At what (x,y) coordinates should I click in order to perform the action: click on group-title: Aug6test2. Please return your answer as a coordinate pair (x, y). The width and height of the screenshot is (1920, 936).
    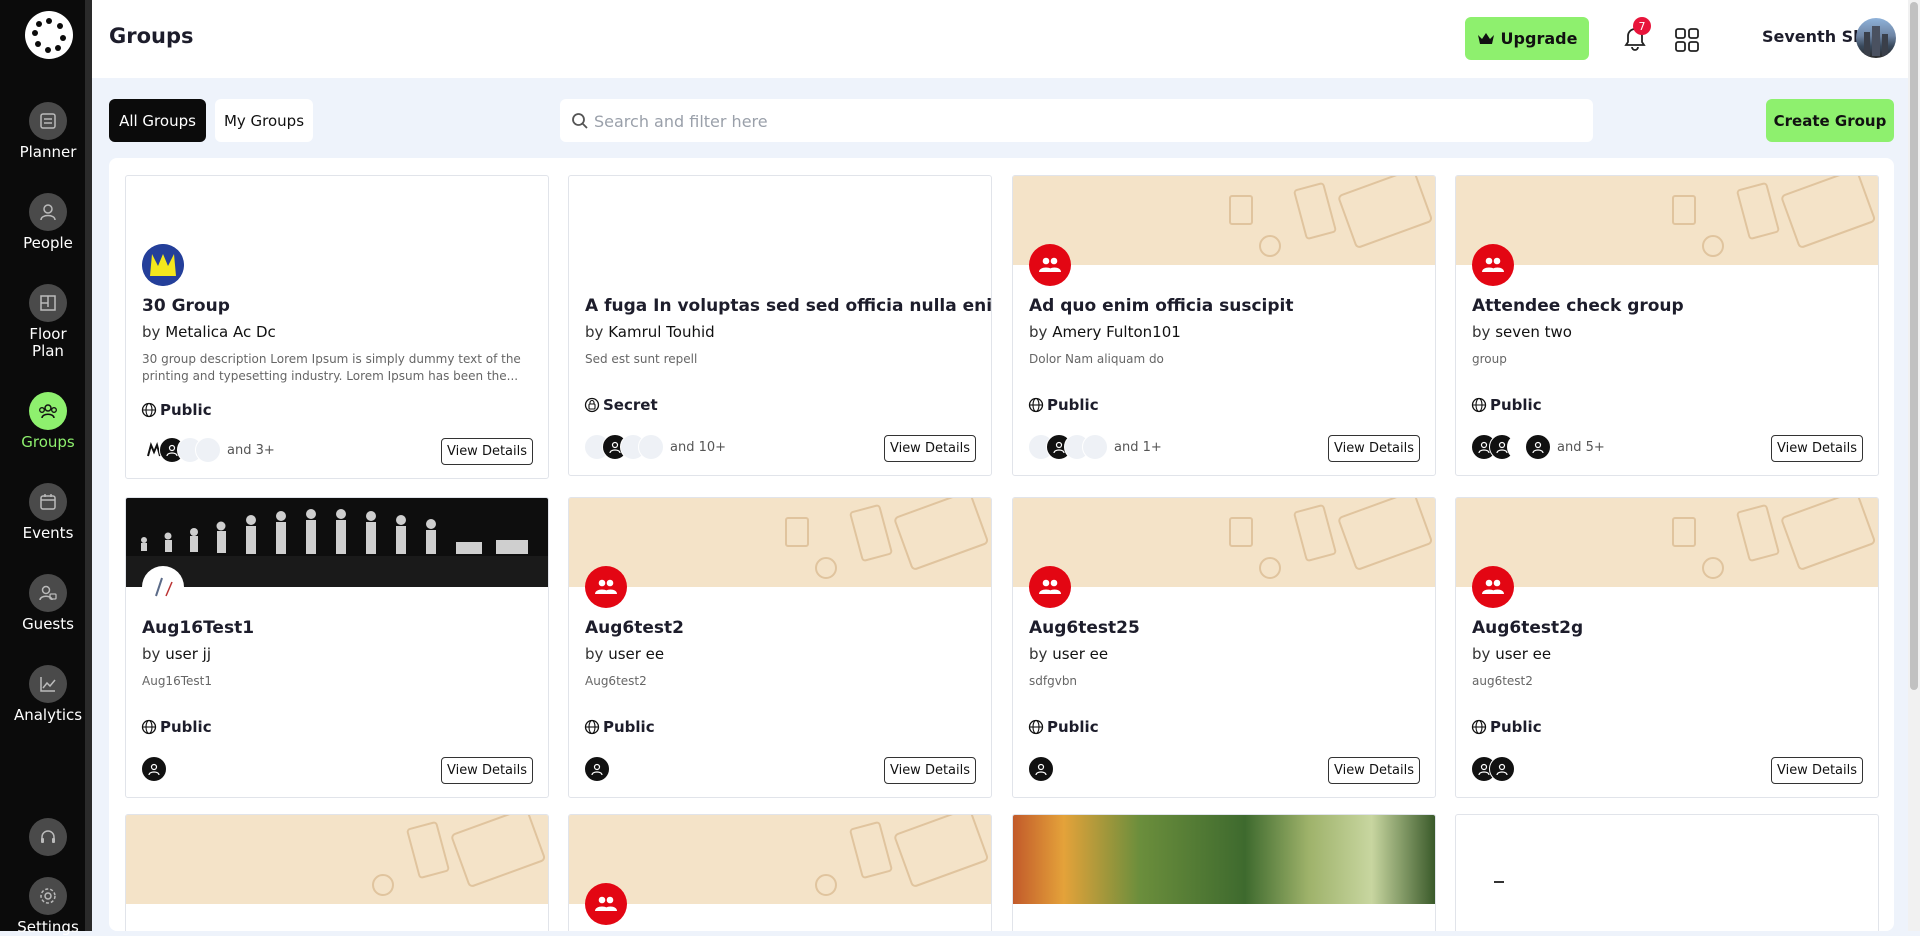
    Looking at the image, I should click on (634, 628).